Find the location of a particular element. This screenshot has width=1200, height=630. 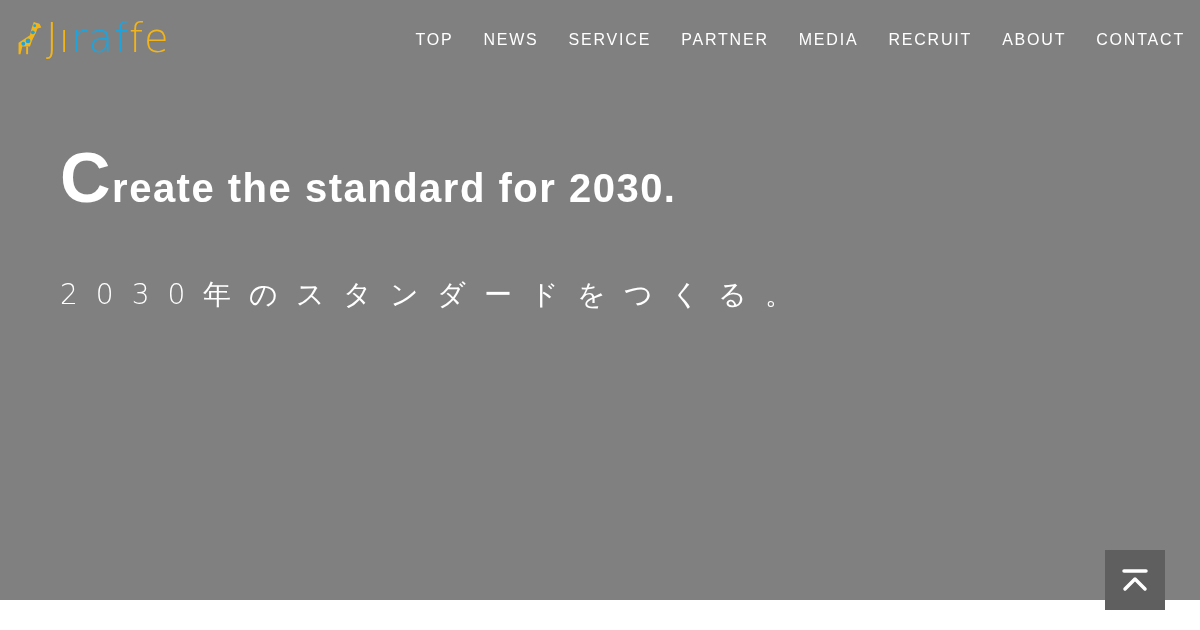

nav-link: PARTNER is located at coordinates (725, 40).